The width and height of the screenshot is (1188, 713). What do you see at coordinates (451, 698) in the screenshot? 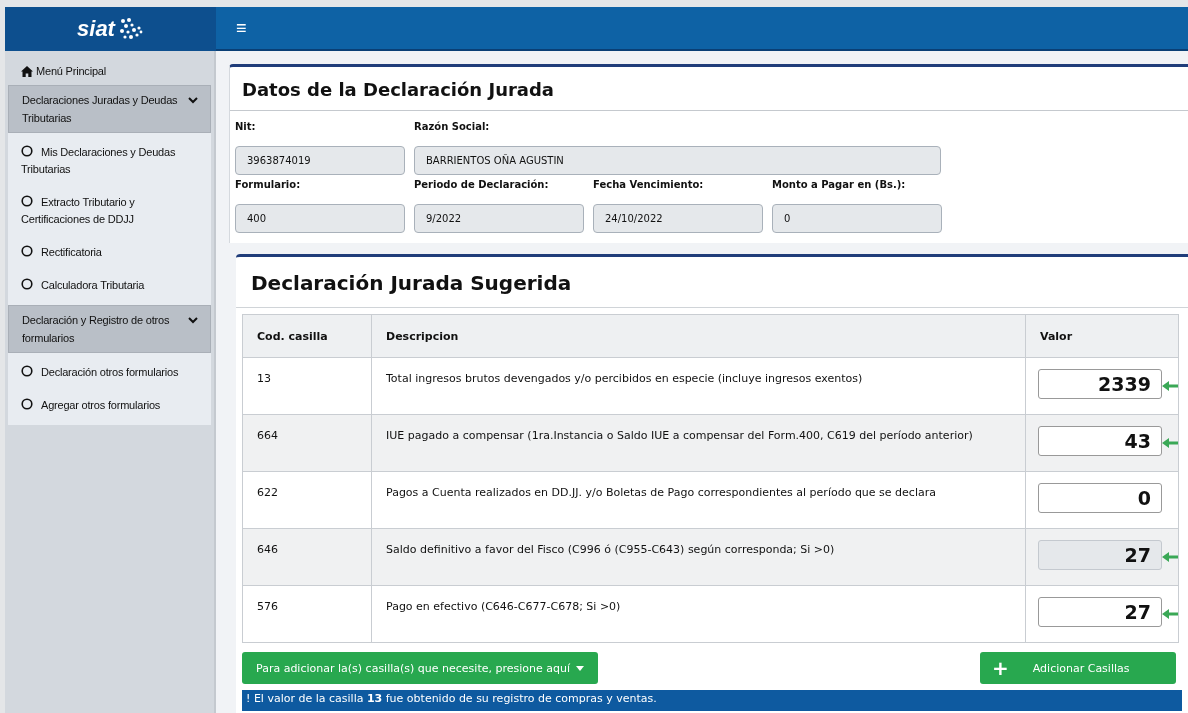
I see `notice-text: ! El valor de la casilla 13 fue obtenido de su registro de compras y ventas.` at bounding box center [451, 698].